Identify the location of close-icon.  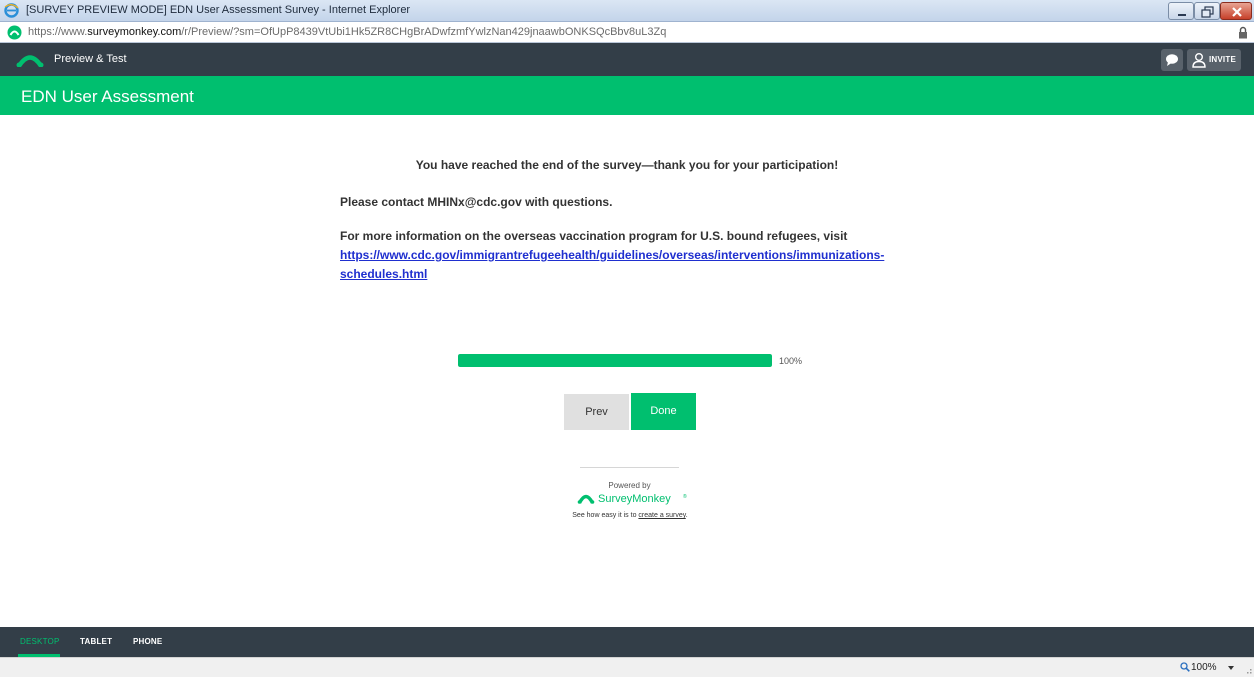
(1237, 12).